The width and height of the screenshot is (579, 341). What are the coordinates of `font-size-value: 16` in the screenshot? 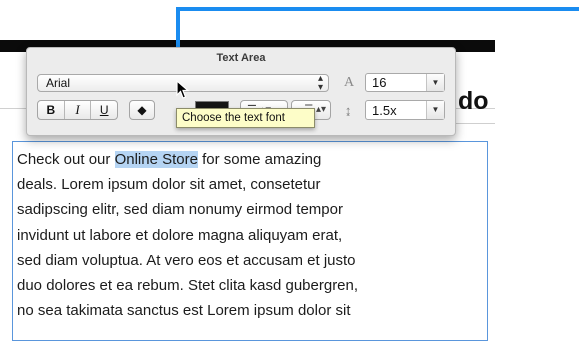 It's located at (379, 82).